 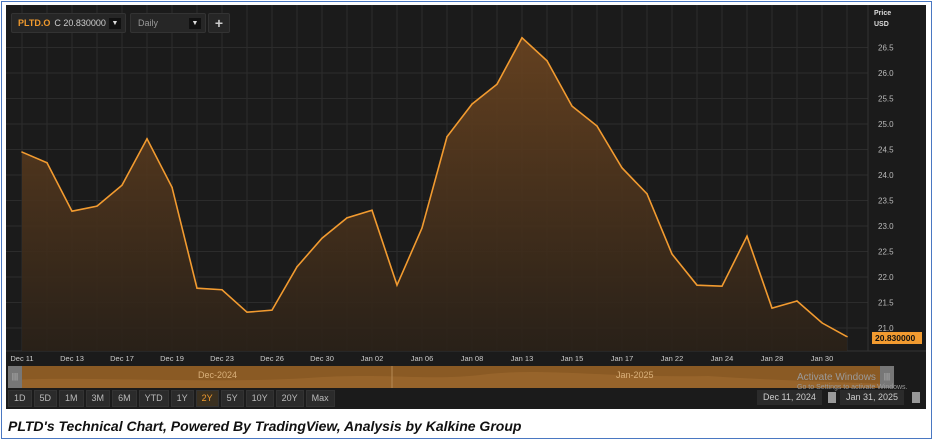 What do you see at coordinates (886, 226) in the screenshot?
I see `y-tick-label: 23.0` at bounding box center [886, 226].